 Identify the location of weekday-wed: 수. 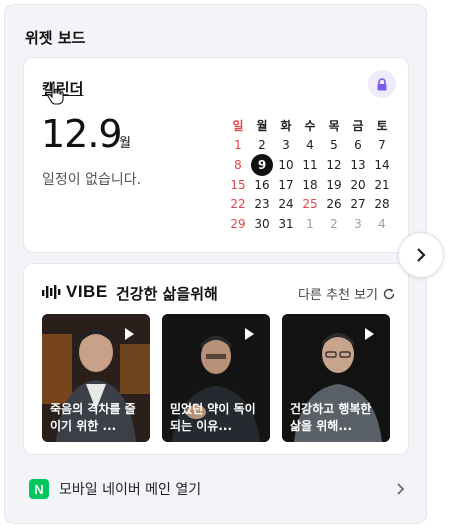
(310, 126).